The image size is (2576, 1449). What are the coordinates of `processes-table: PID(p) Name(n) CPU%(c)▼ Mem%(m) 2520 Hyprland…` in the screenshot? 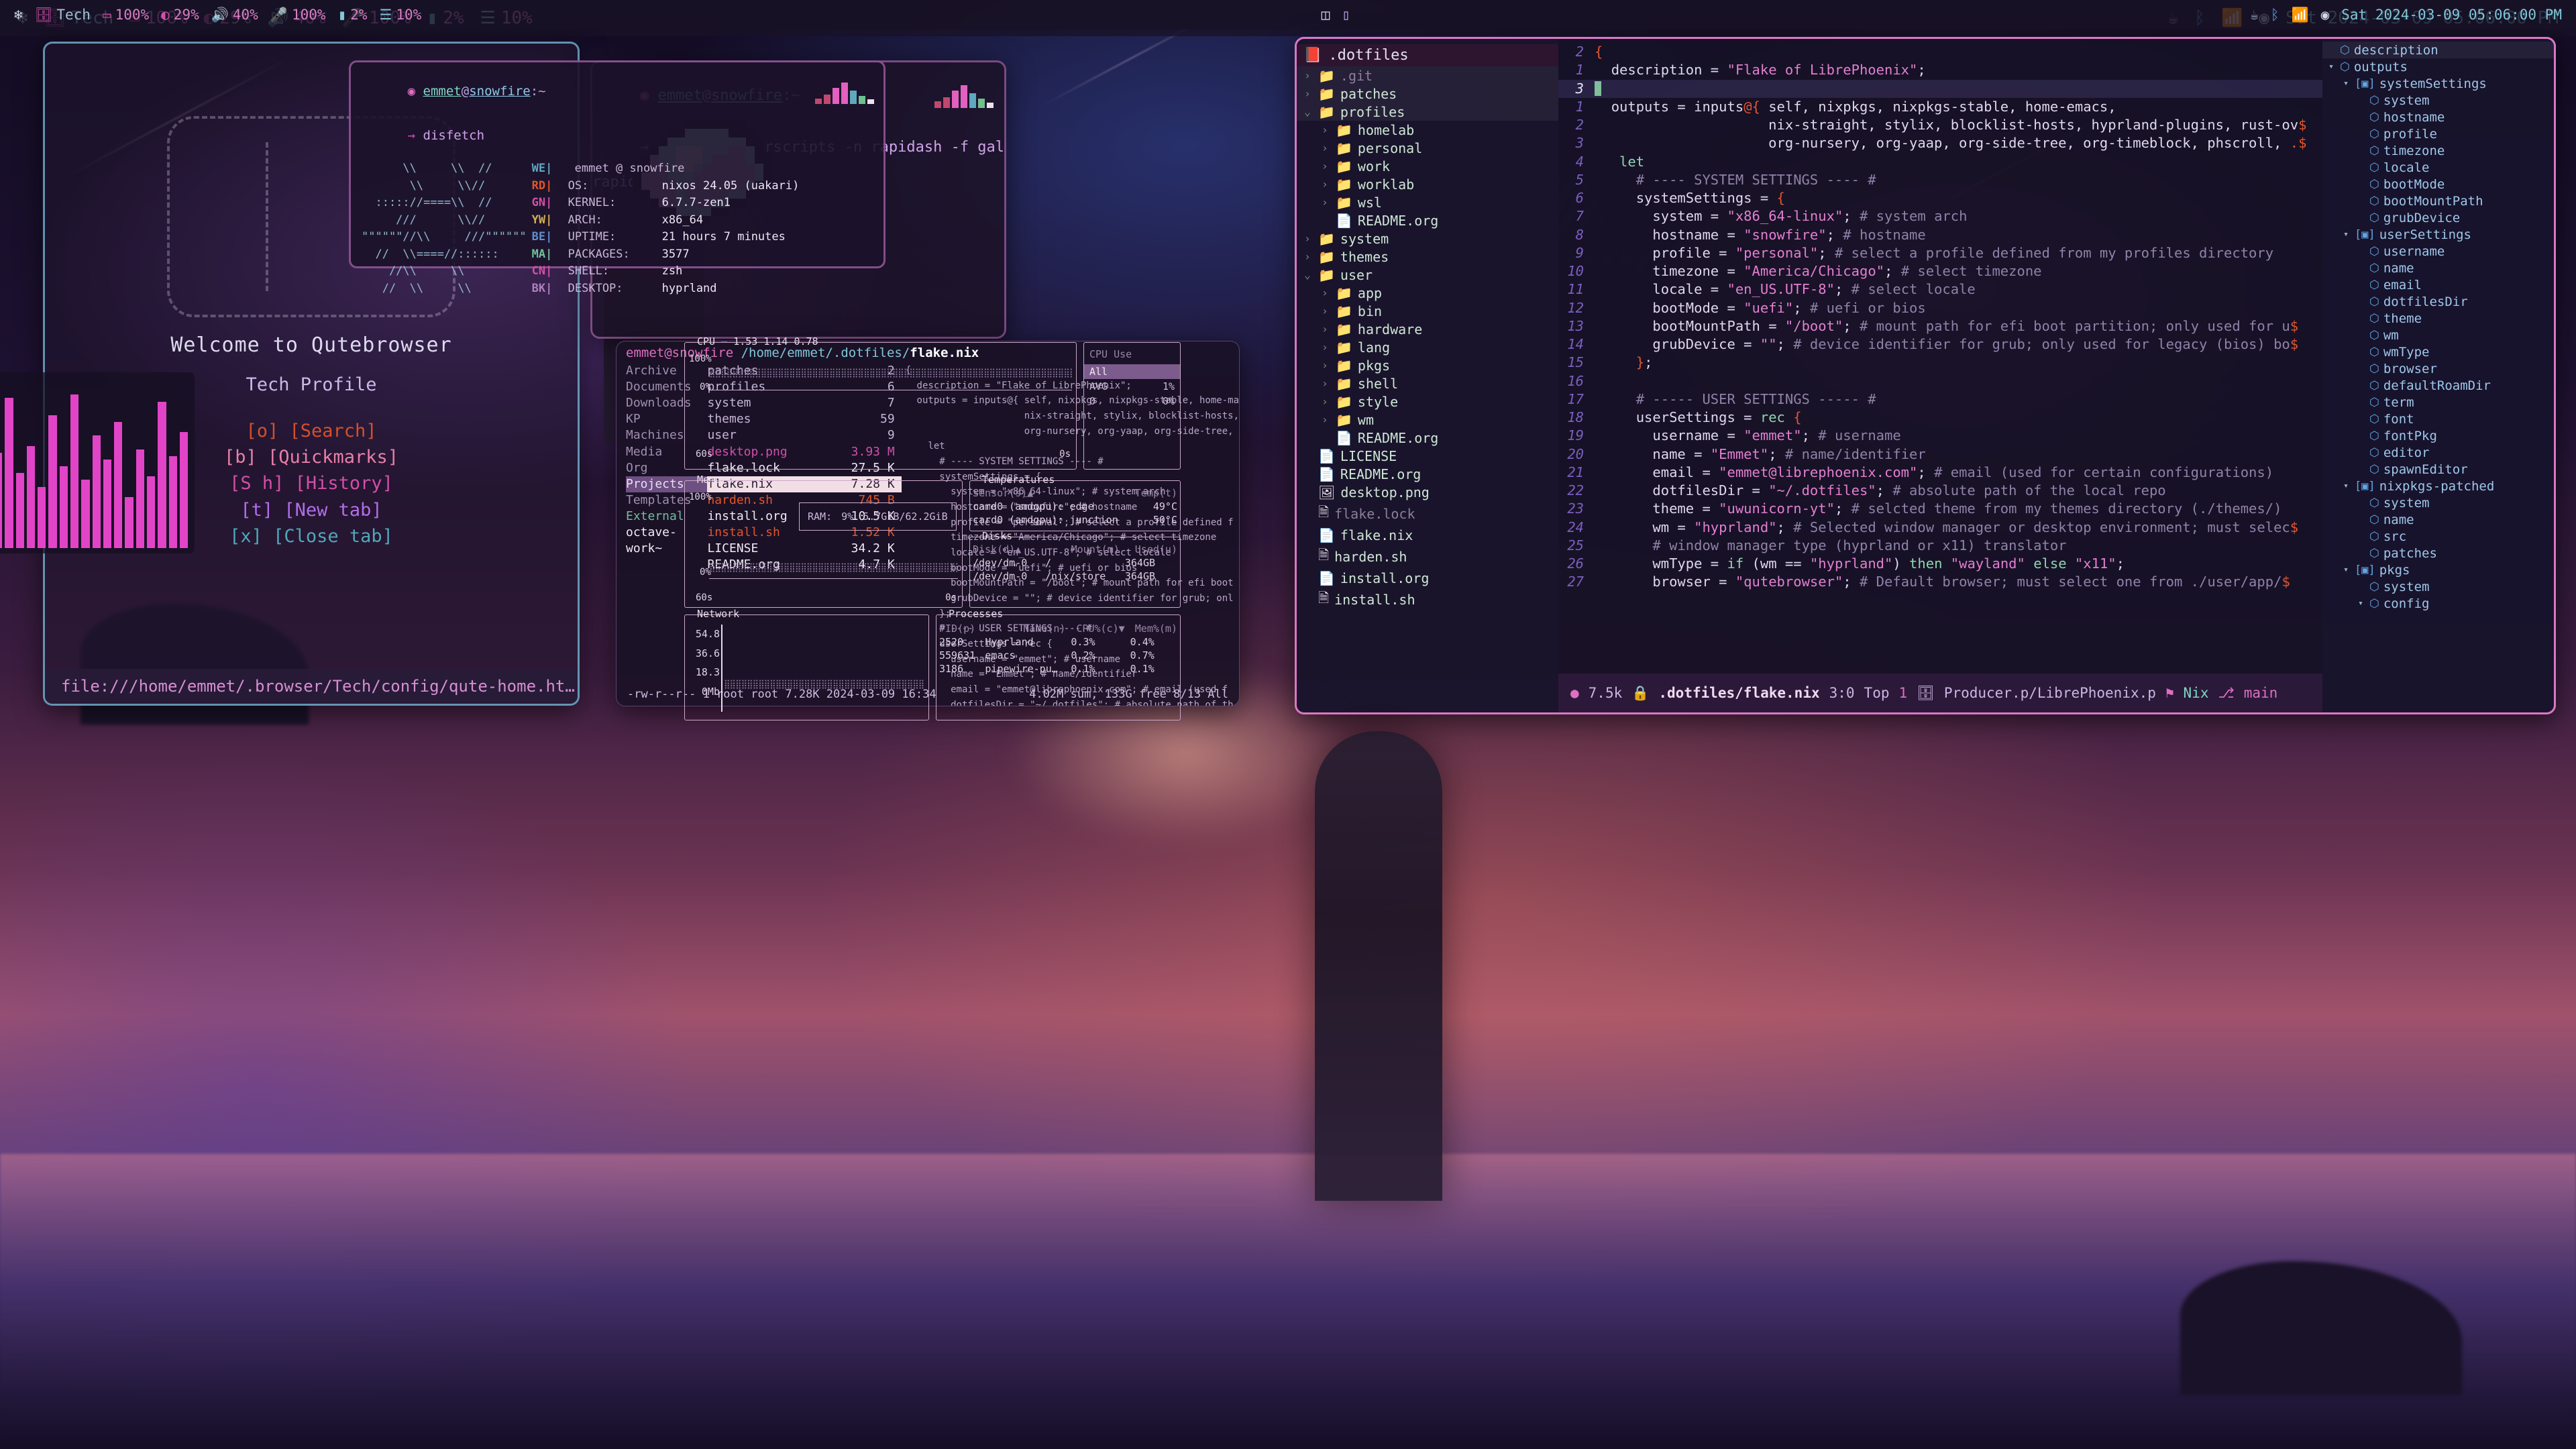 It's located at (1058, 649).